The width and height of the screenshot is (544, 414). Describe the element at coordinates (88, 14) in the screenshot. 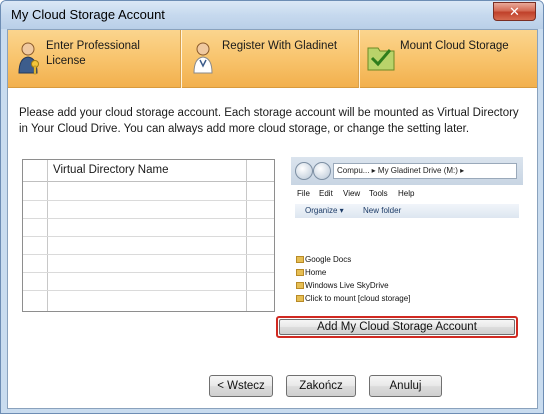

I see `window-title: My Cloud Storage Account` at that location.